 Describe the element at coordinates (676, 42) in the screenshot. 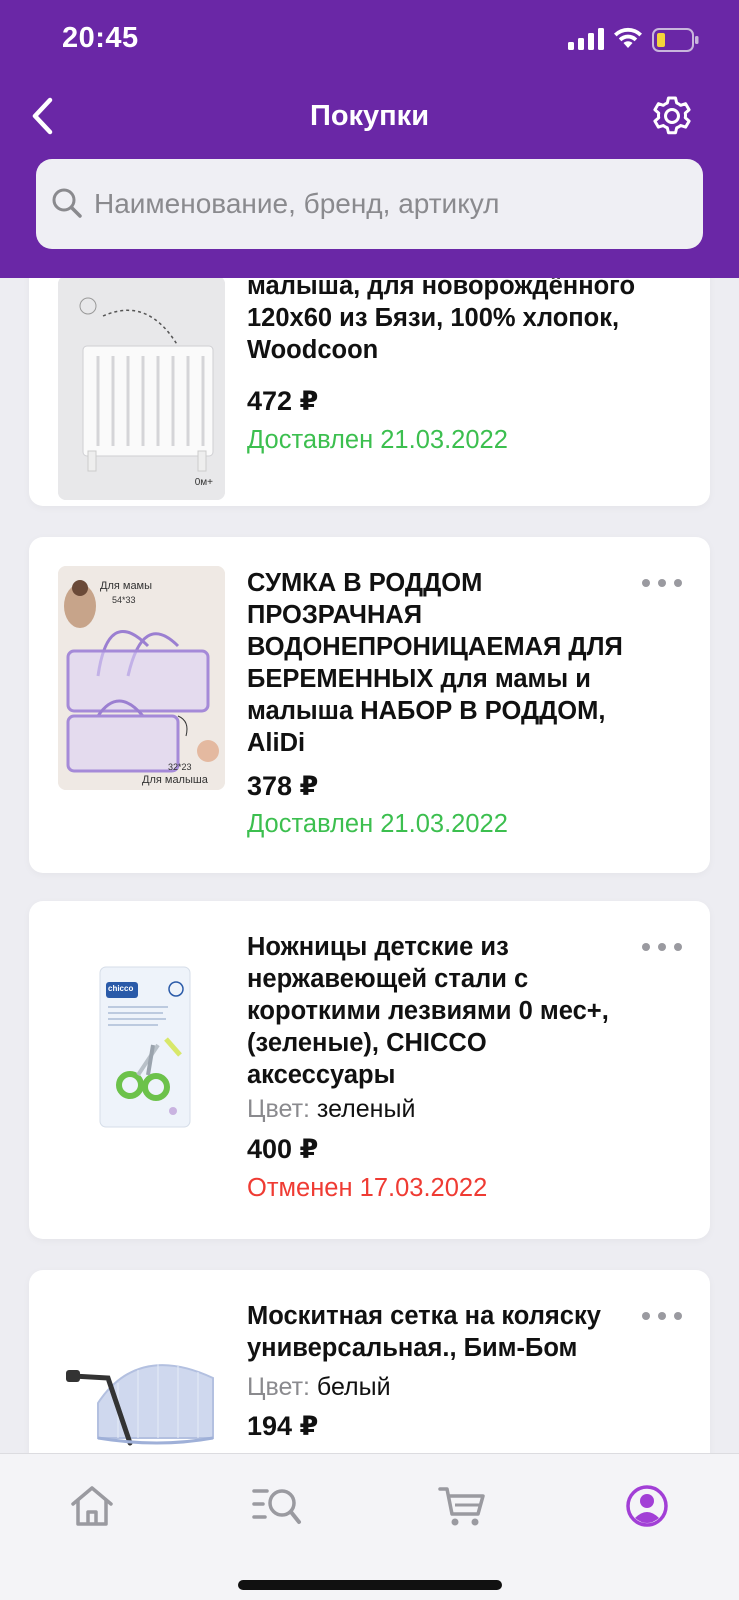

I see `battery-icon` at that location.